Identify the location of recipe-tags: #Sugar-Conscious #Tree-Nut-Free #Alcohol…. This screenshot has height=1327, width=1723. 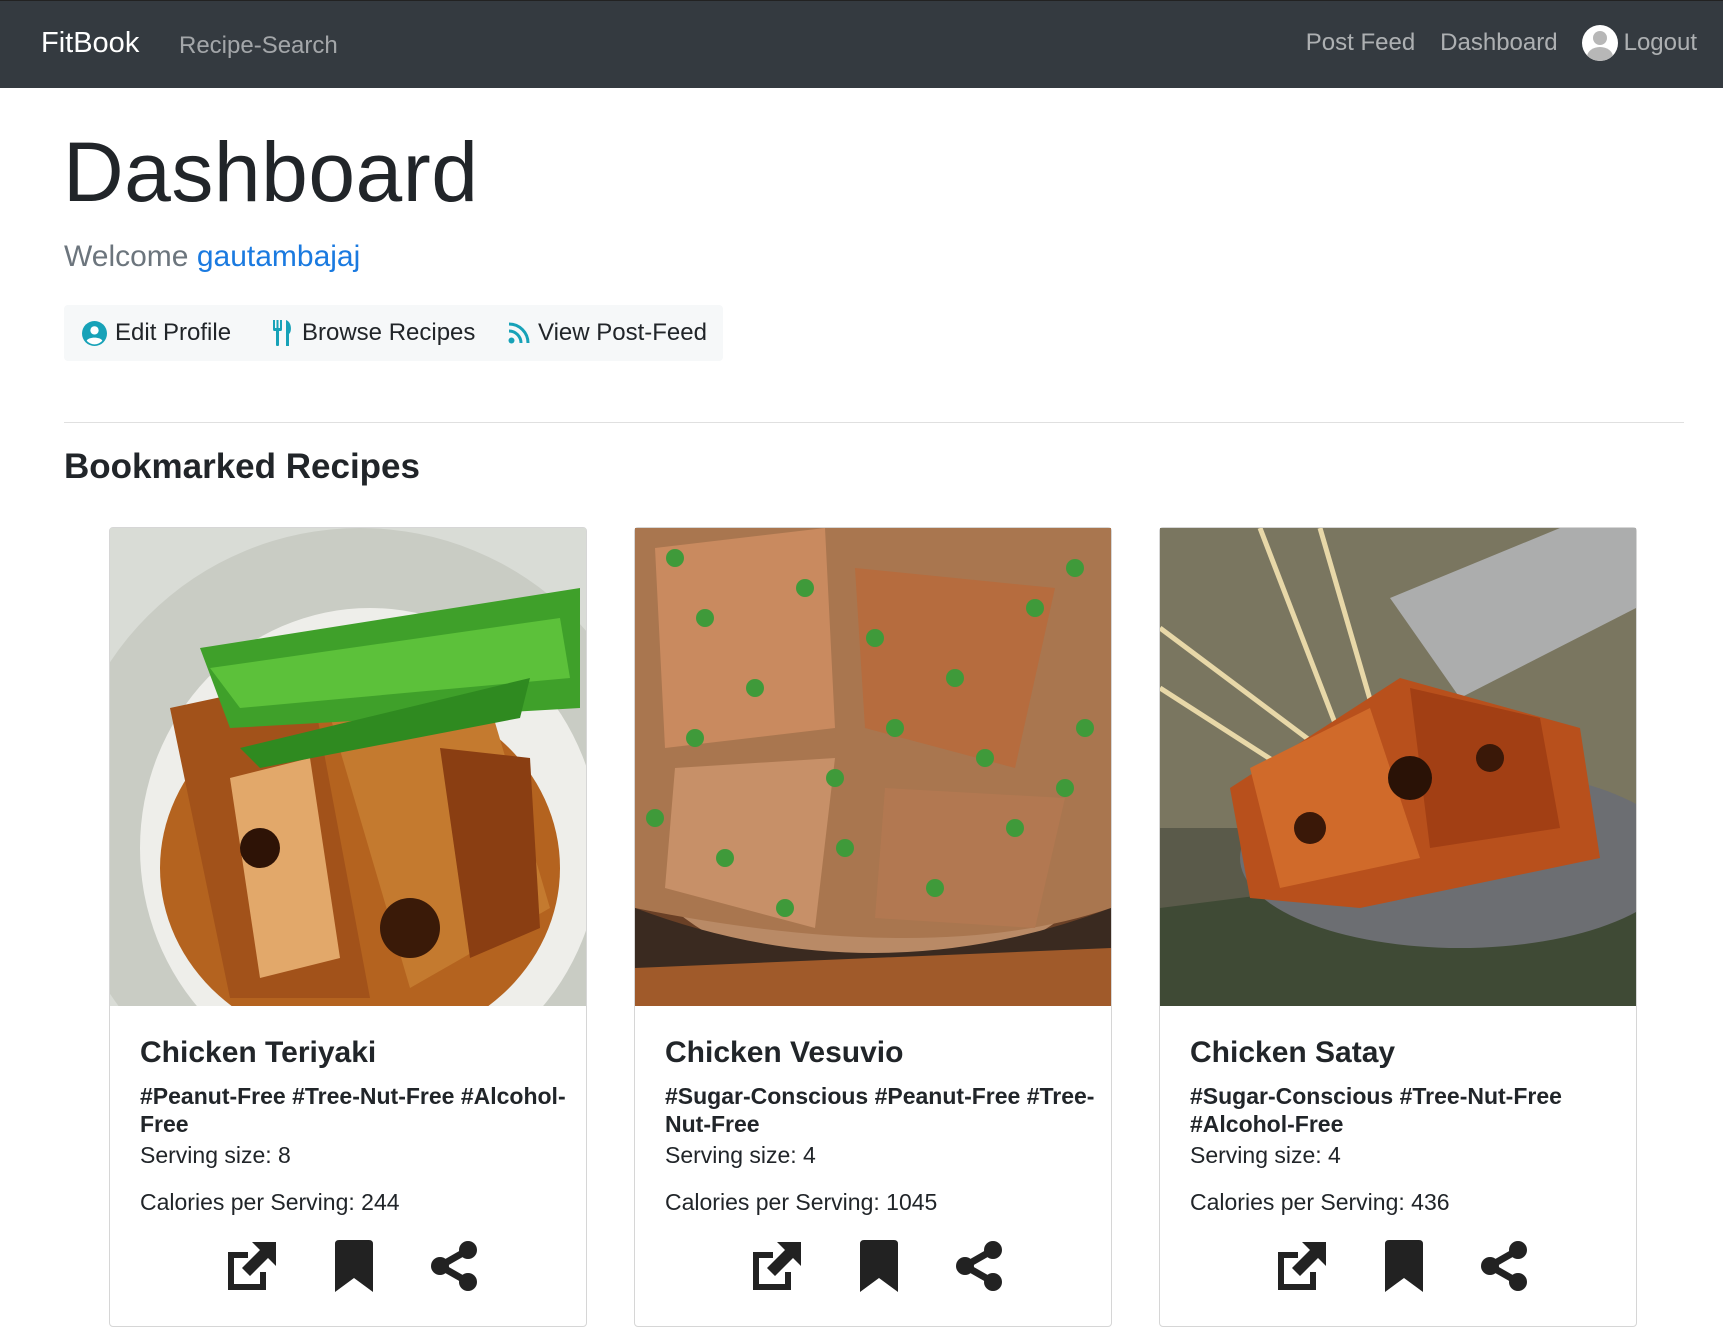
(1376, 1110).